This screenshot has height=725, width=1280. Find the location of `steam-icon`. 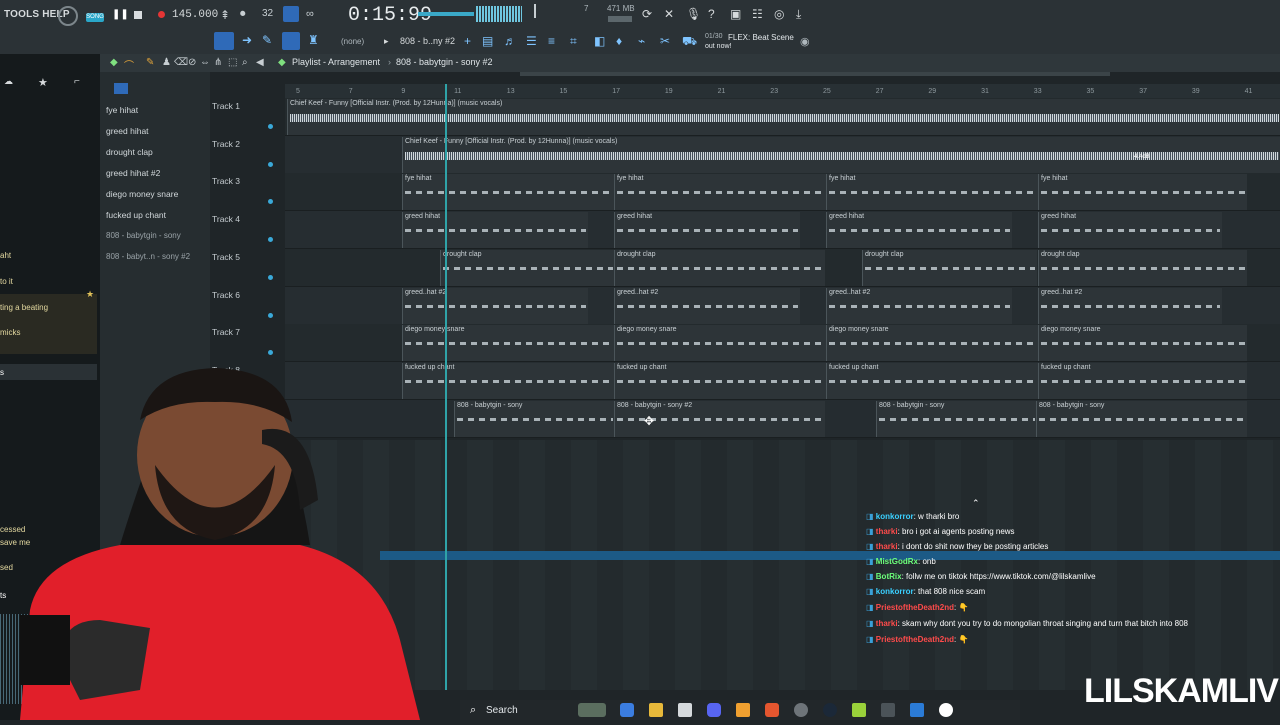

steam-icon is located at coordinates (830, 710).